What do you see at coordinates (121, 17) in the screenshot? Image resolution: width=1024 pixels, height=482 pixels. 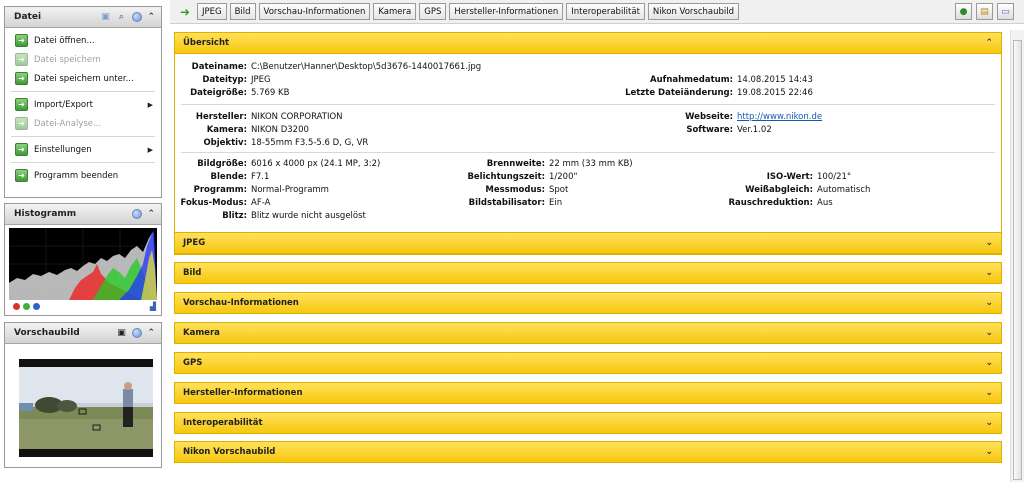 I see `search-icon: ⌕` at bounding box center [121, 17].